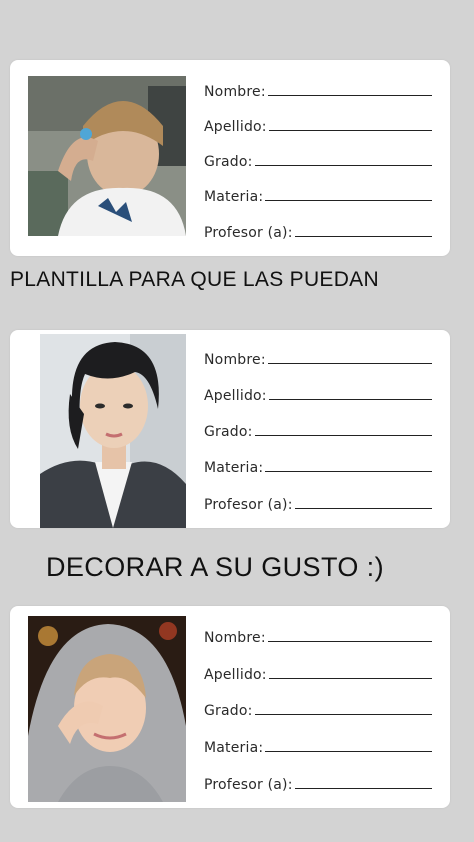 The height and width of the screenshot is (842, 474). What do you see at coordinates (215, 567) in the screenshot?
I see `caption-line-2: DECORAR A SU GUSTO :)` at bounding box center [215, 567].